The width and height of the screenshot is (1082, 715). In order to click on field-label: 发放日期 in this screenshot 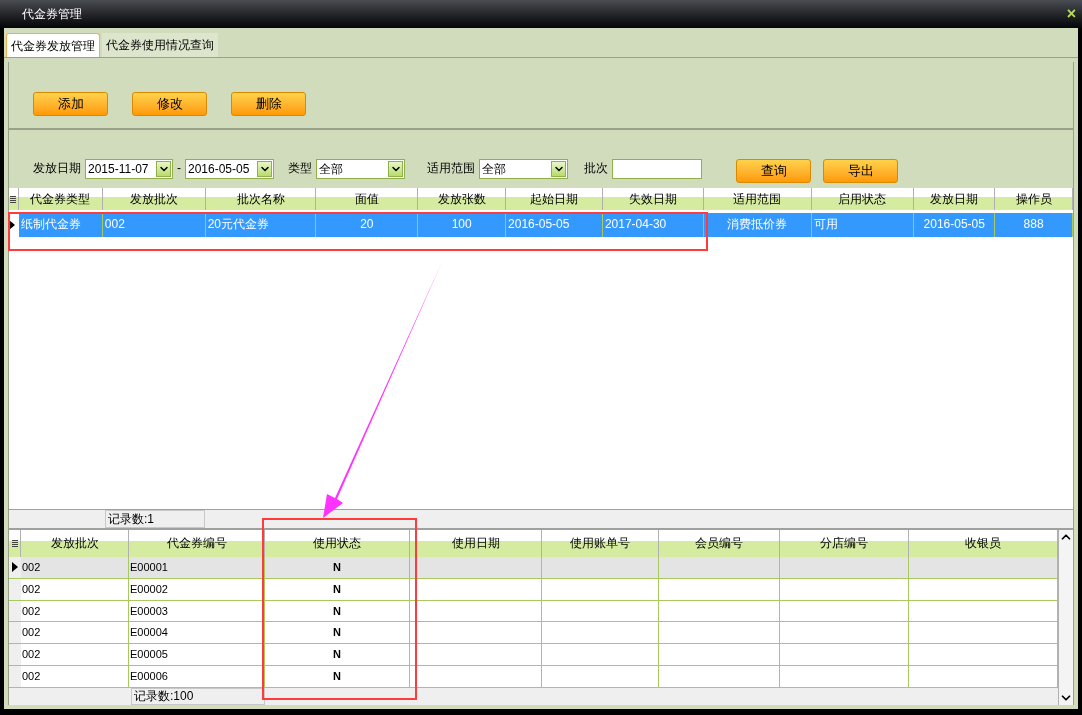, I will do `click(57, 168)`.